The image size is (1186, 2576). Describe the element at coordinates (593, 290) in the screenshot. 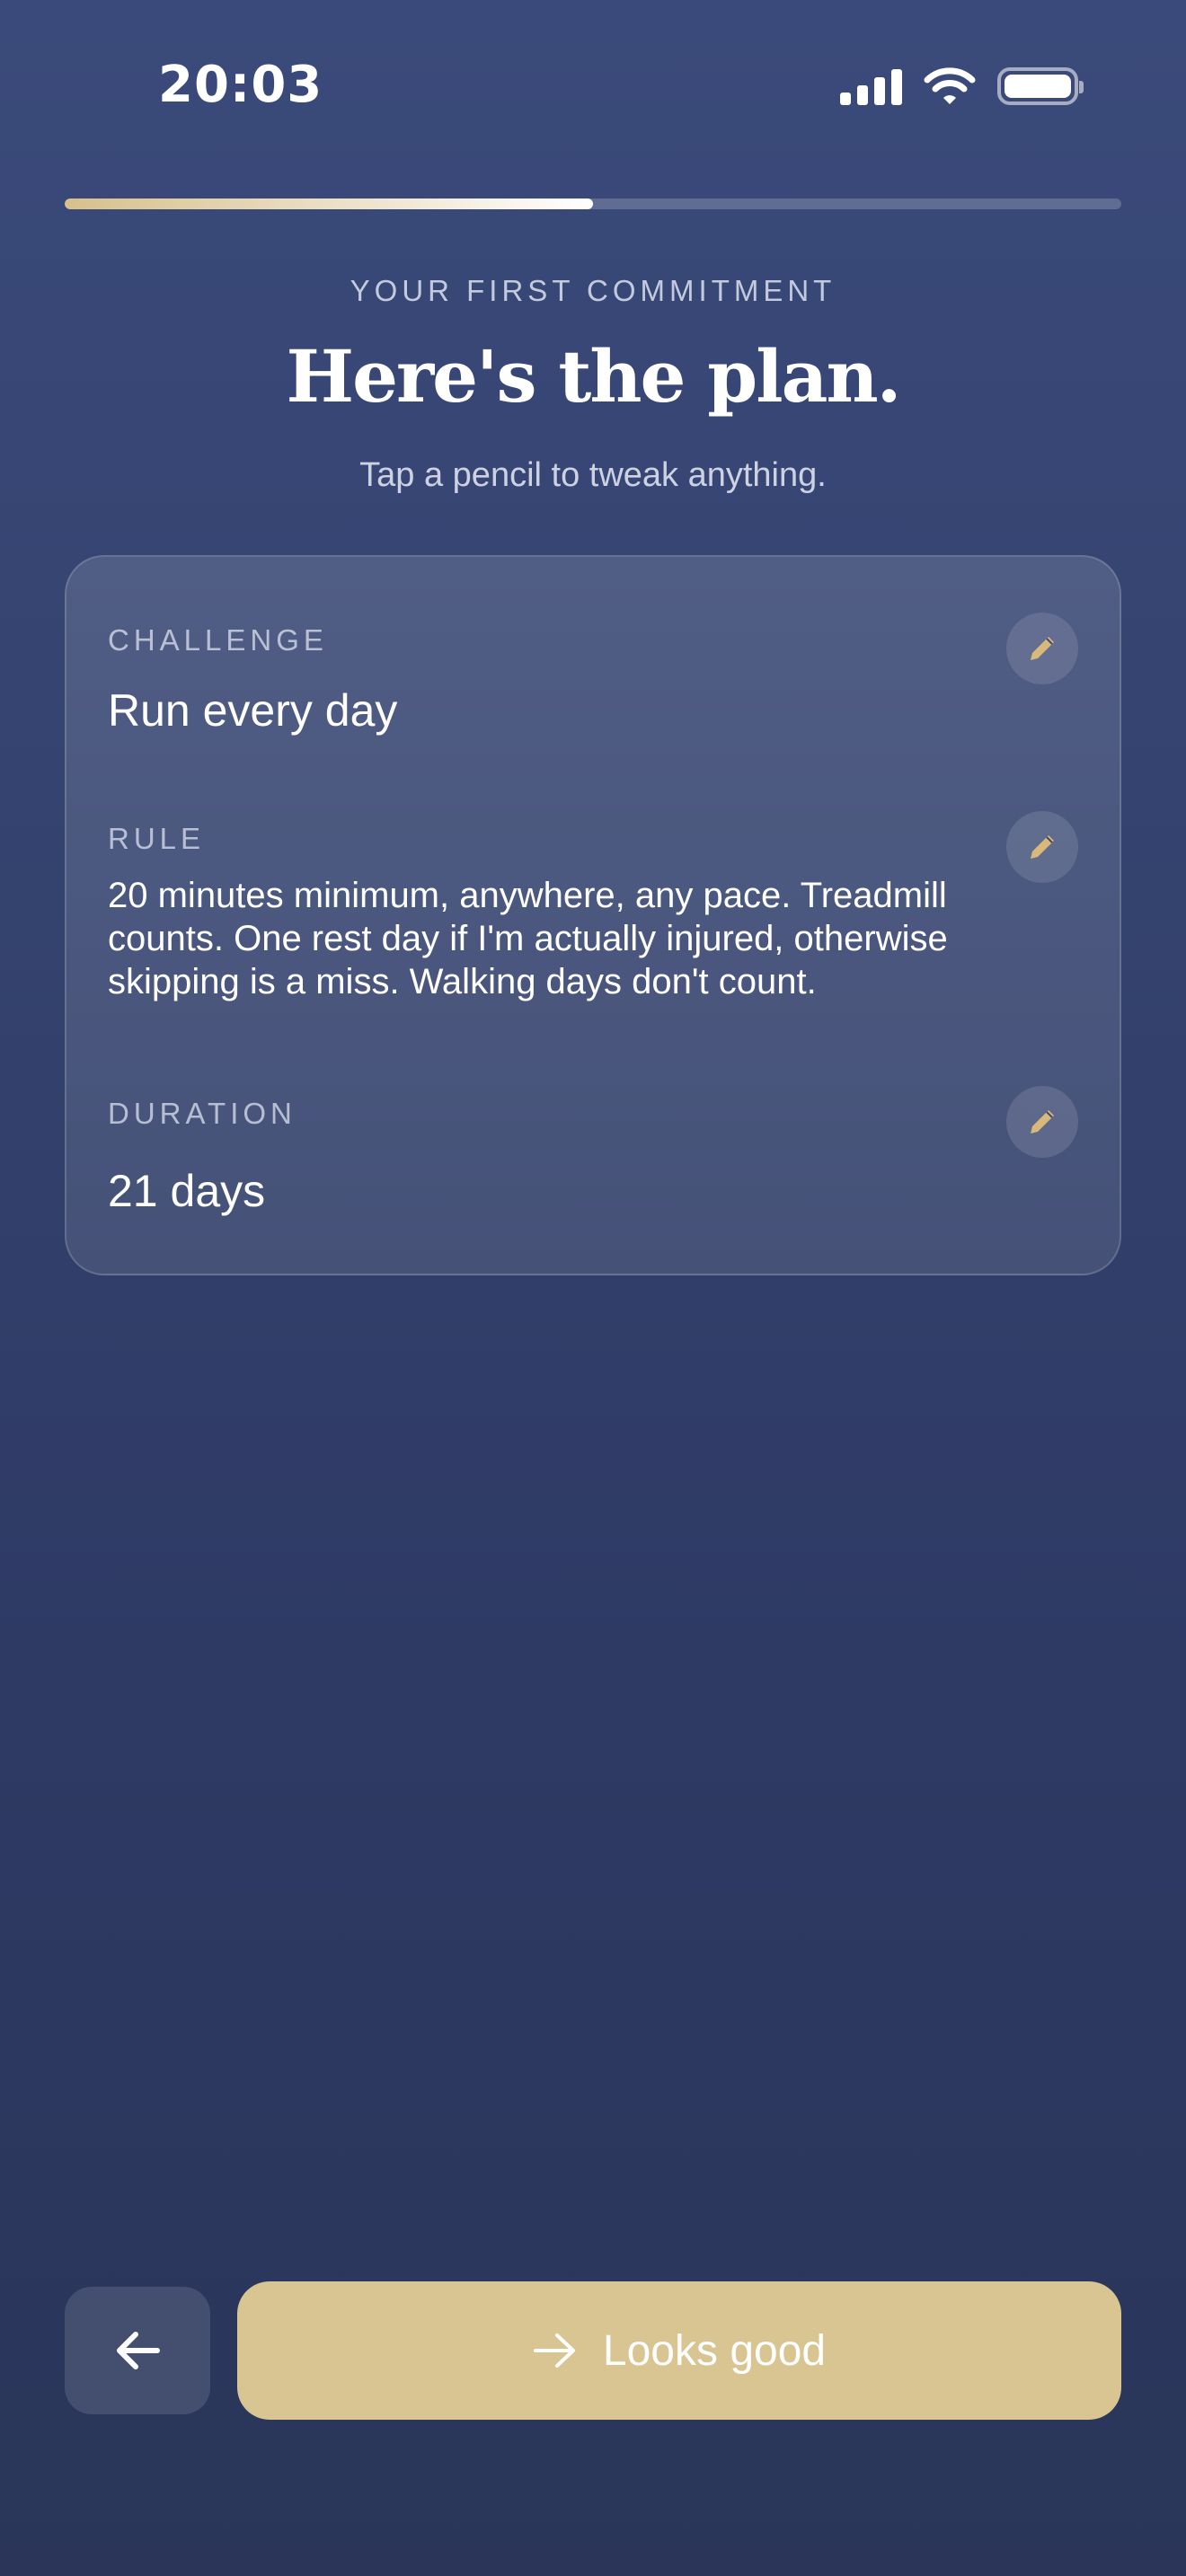

I see `eyebrow-label: YOUR FIRST COMMITMENT` at that location.